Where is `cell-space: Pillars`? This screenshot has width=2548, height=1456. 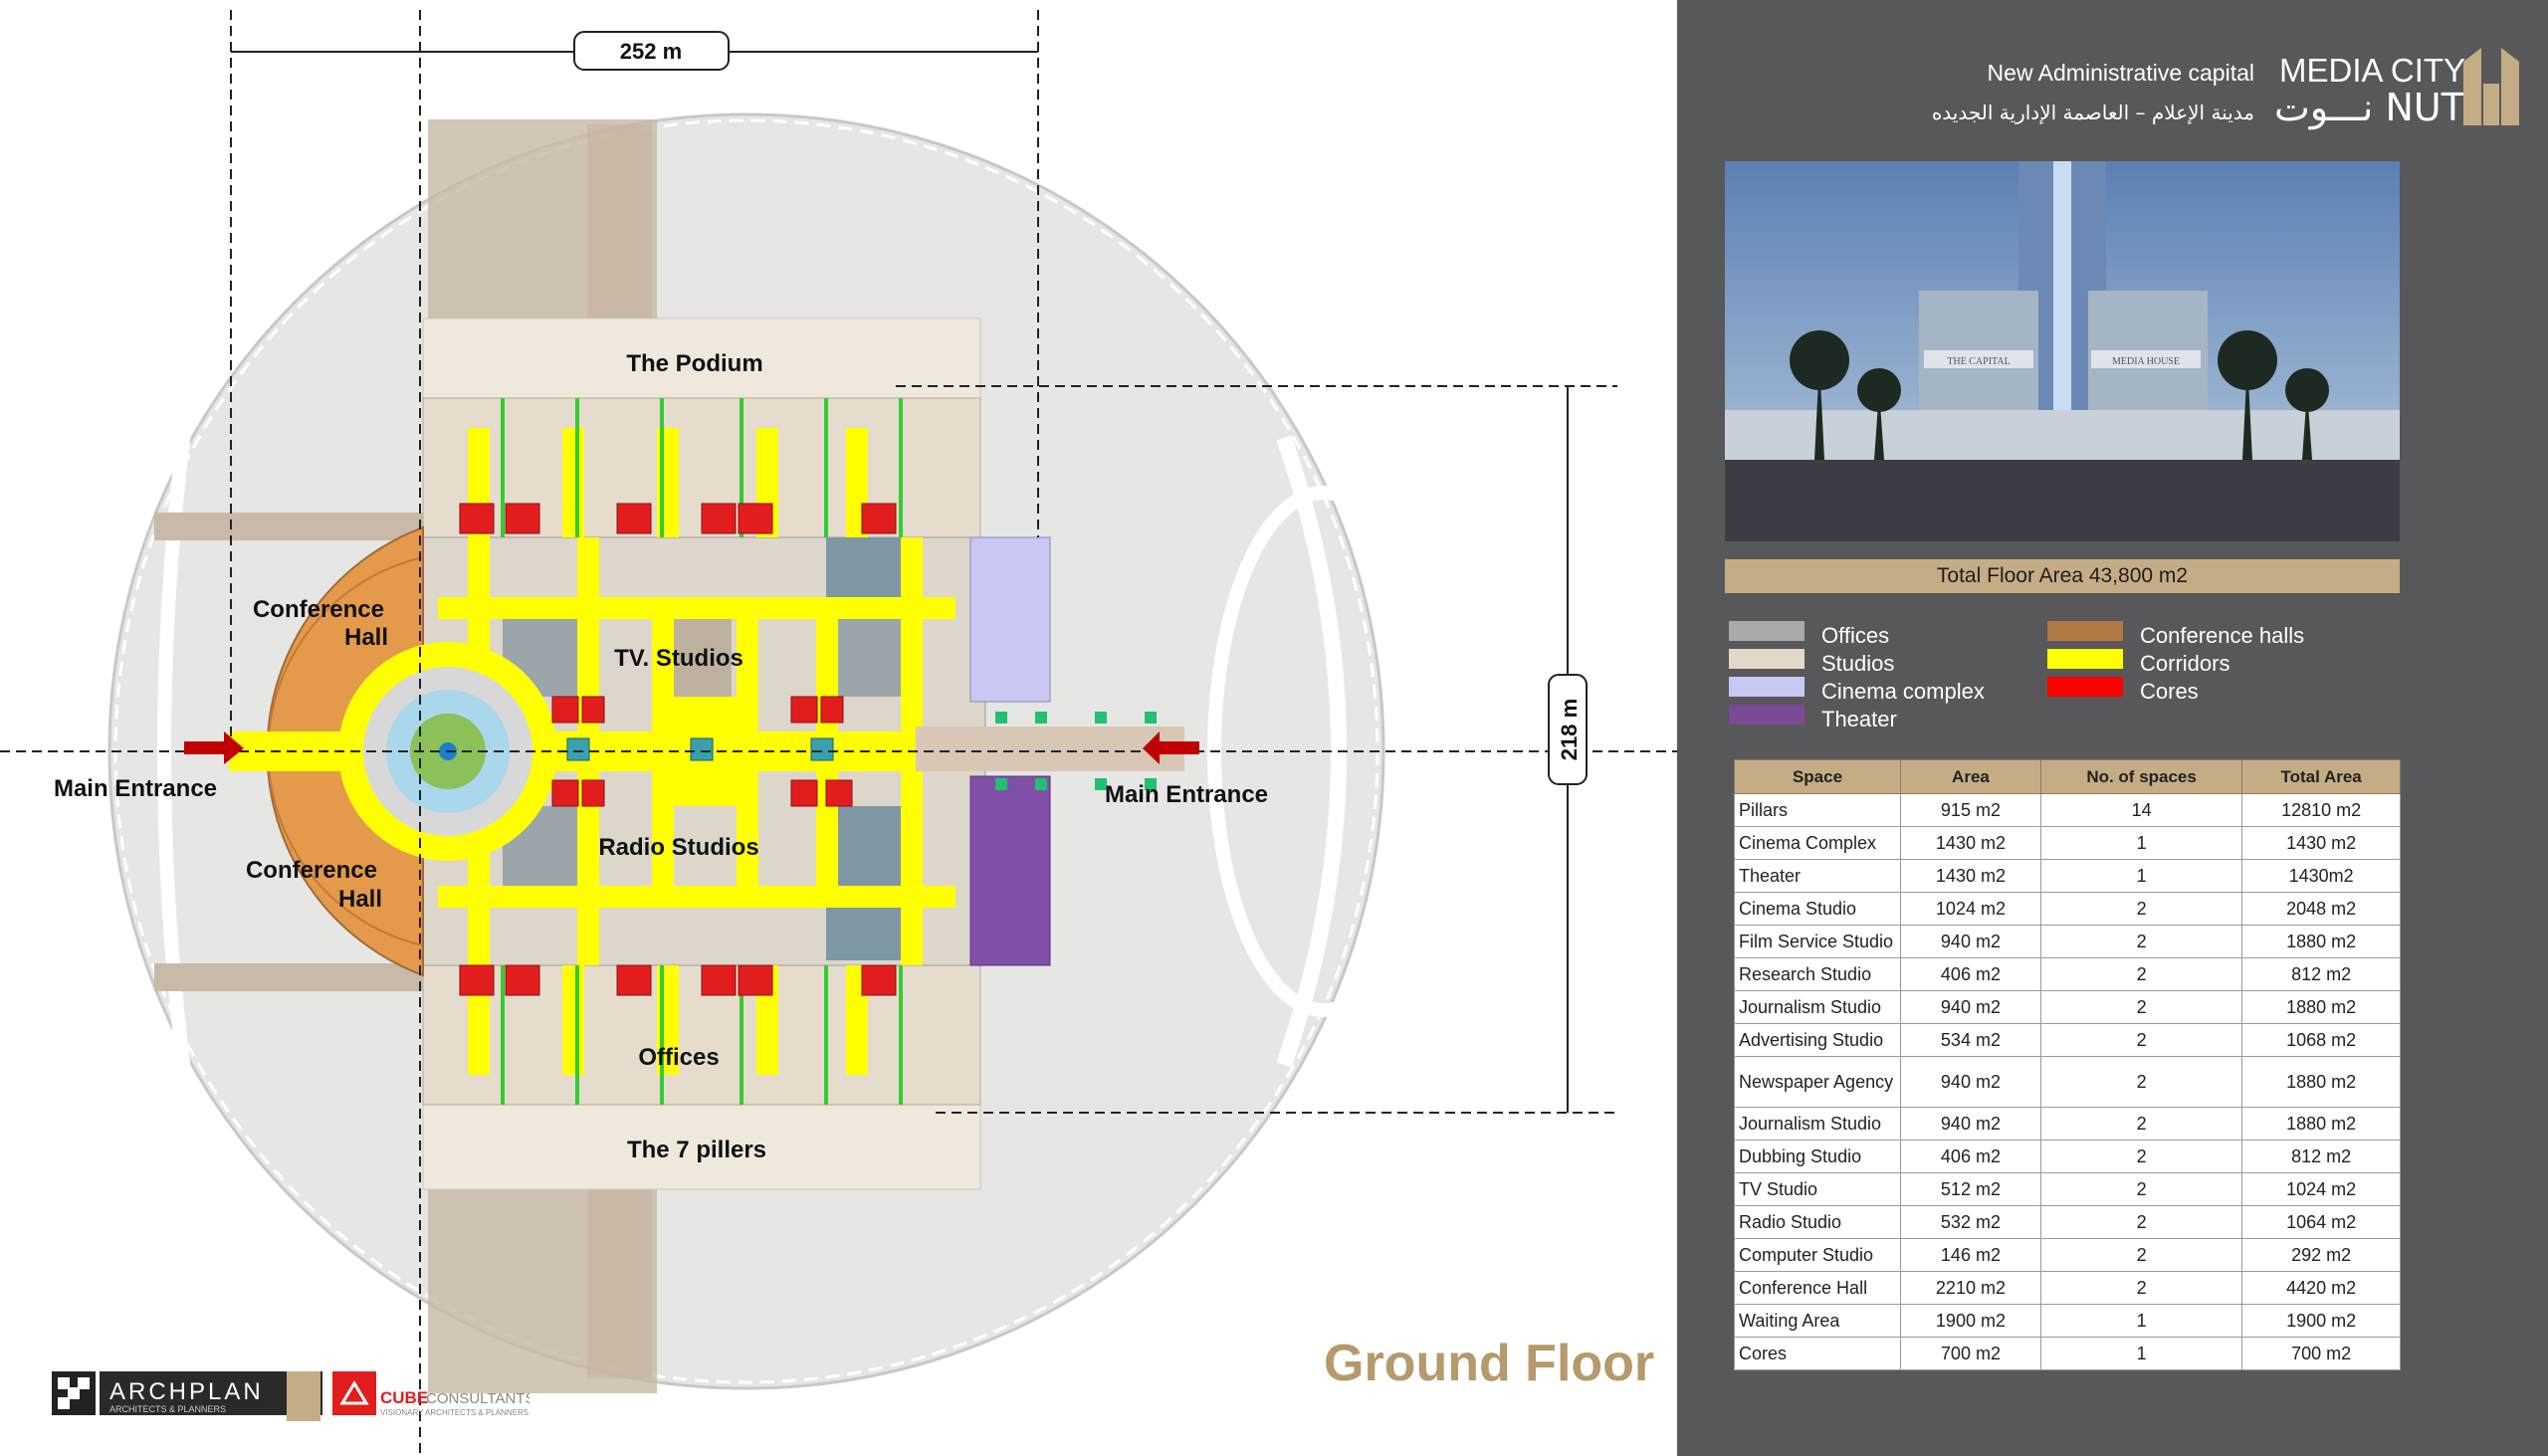
cell-space: Pillars is located at coordinates (1817, 810).